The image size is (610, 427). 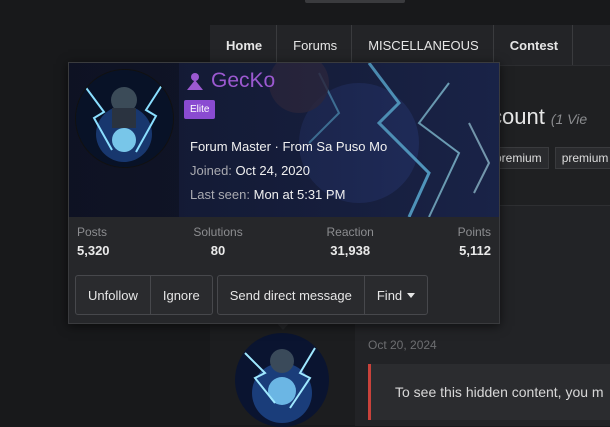 What do you see at coordinates (499, 392) in the screenshot?
I see `hidden-content-text: To see this hidden content, you m` at bounding box center [499, 392].